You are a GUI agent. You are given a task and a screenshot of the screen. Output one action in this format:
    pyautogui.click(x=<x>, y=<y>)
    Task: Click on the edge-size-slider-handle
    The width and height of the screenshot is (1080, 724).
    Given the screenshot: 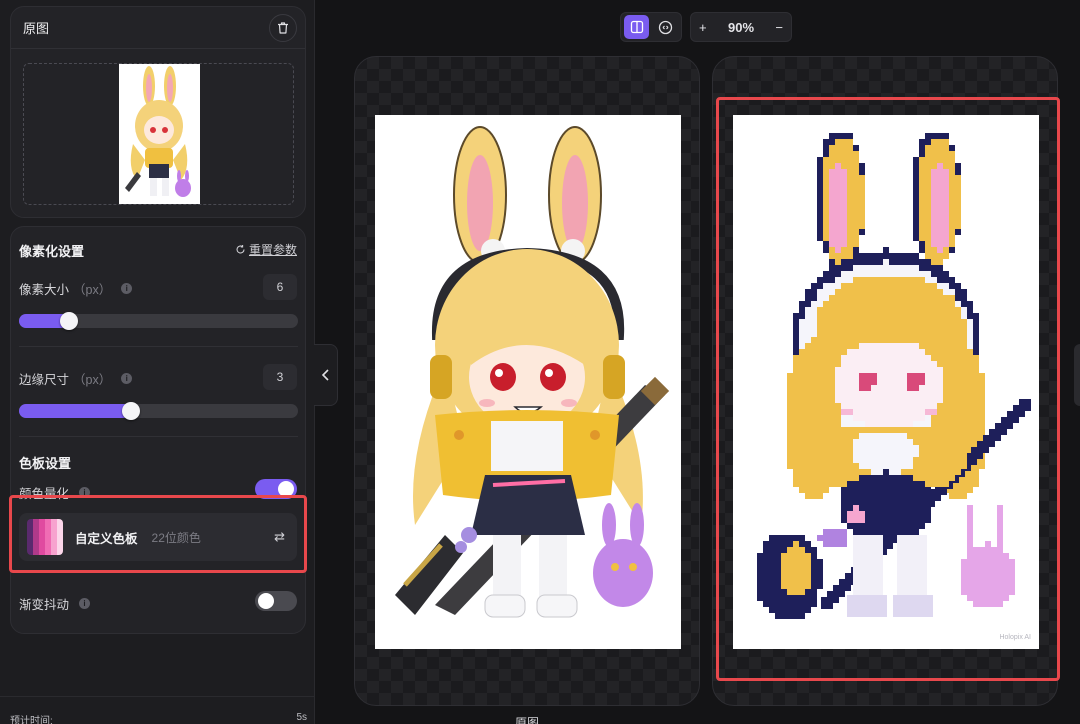 What is the action you would take?
    pyautogui.click(x=130, y=411)
    